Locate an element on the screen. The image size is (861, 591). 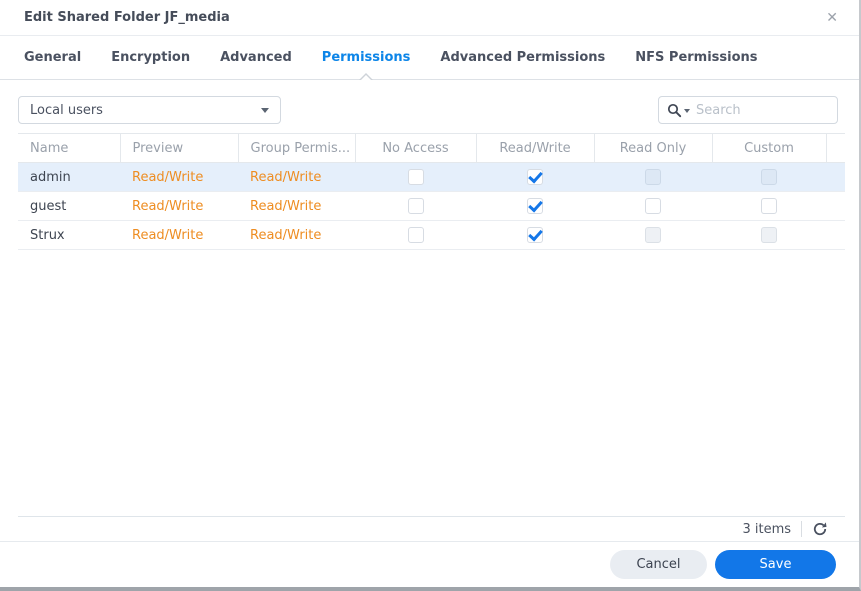
dialog-title: Edit Shared Folder JF_media is located at coordinates (127, 17).